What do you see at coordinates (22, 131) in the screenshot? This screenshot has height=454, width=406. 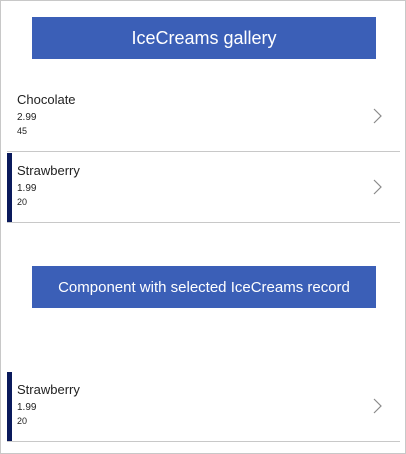 I see `item-quantity: 45` at bounding box center [22, 131].